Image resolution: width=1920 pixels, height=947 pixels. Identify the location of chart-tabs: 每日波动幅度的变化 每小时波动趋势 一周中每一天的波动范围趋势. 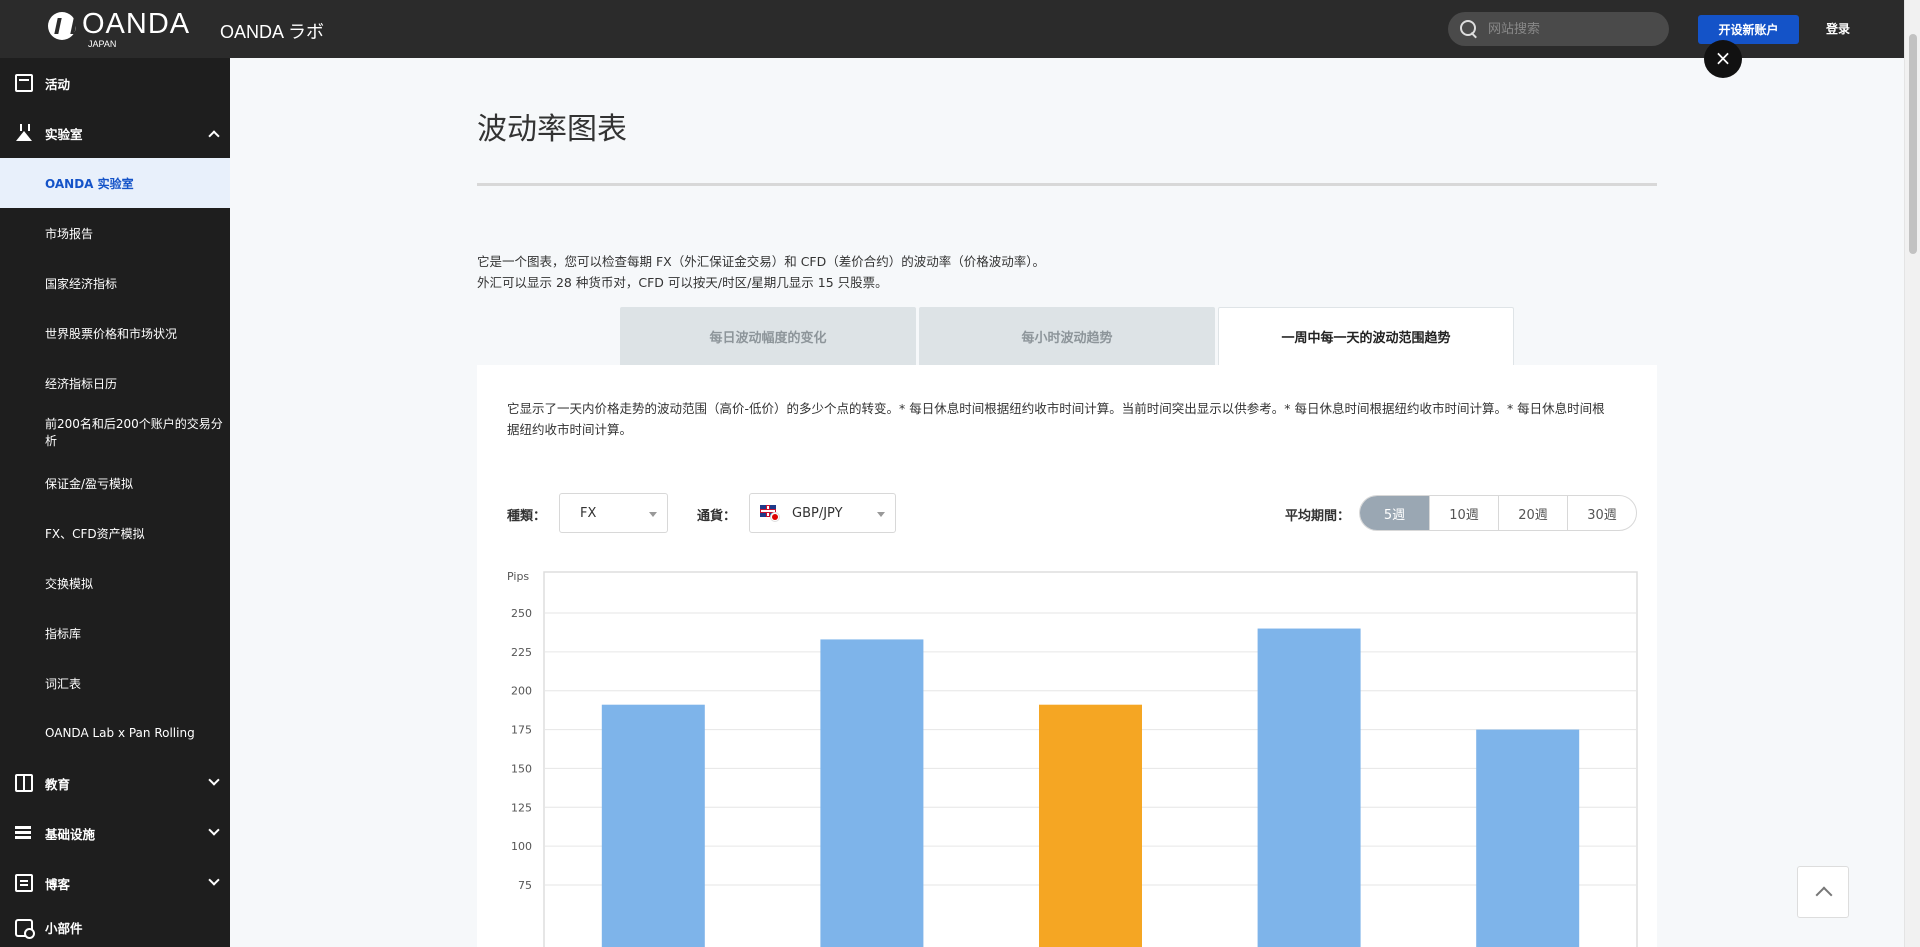
(1068, 336).